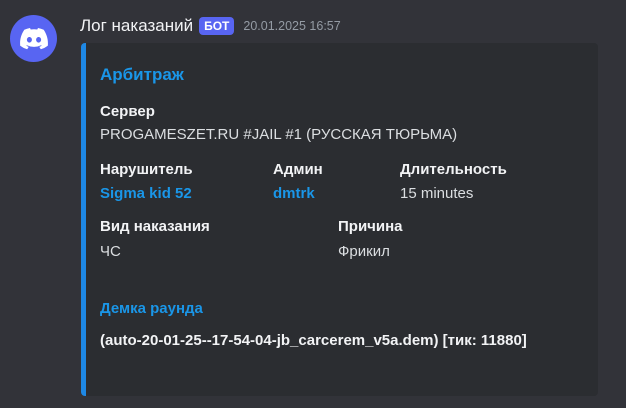  I want to click on field-reason-value: Фрикил, so click(364, 251).